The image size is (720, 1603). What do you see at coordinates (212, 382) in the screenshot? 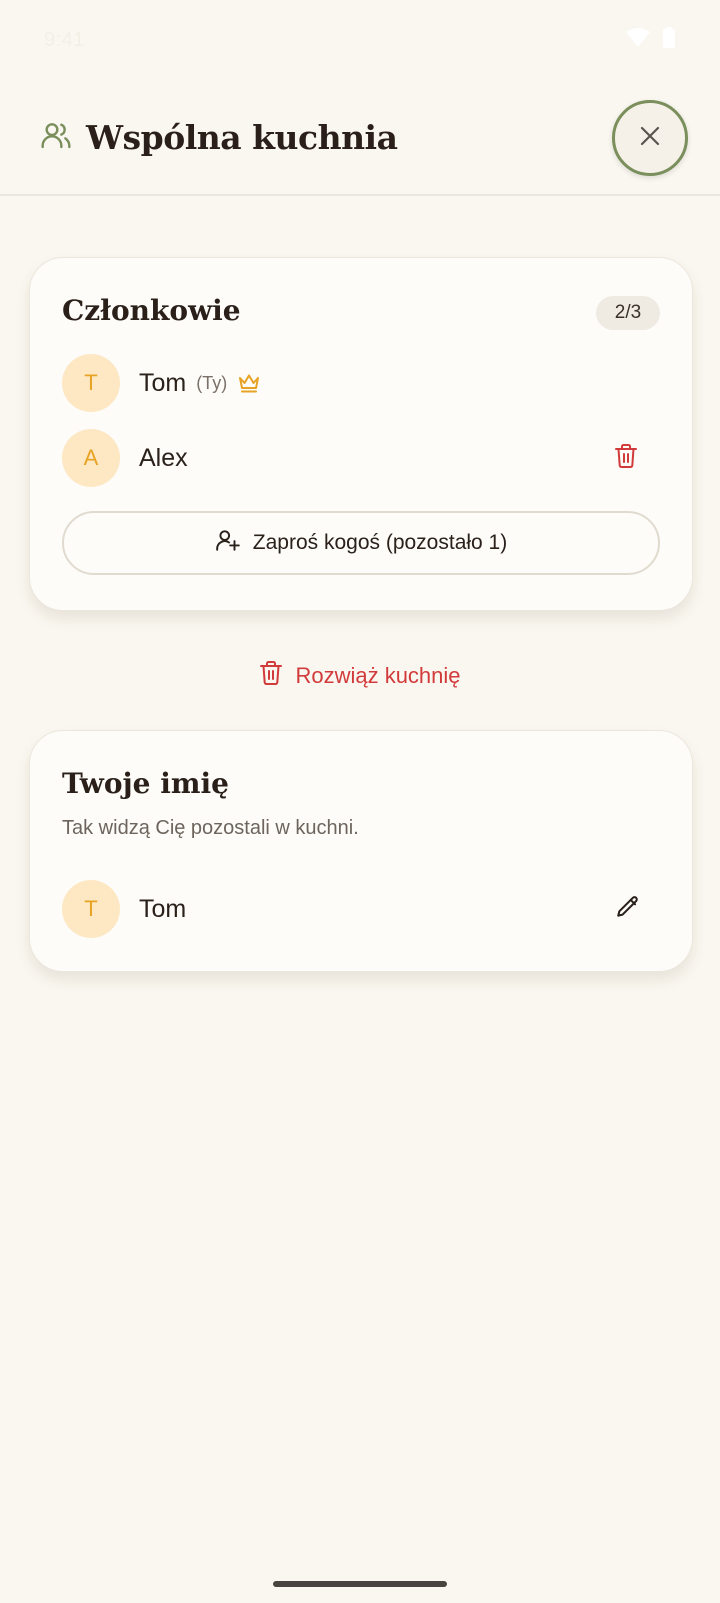
I see `you-tag: (Ty)` at bounding box center [212, 382].